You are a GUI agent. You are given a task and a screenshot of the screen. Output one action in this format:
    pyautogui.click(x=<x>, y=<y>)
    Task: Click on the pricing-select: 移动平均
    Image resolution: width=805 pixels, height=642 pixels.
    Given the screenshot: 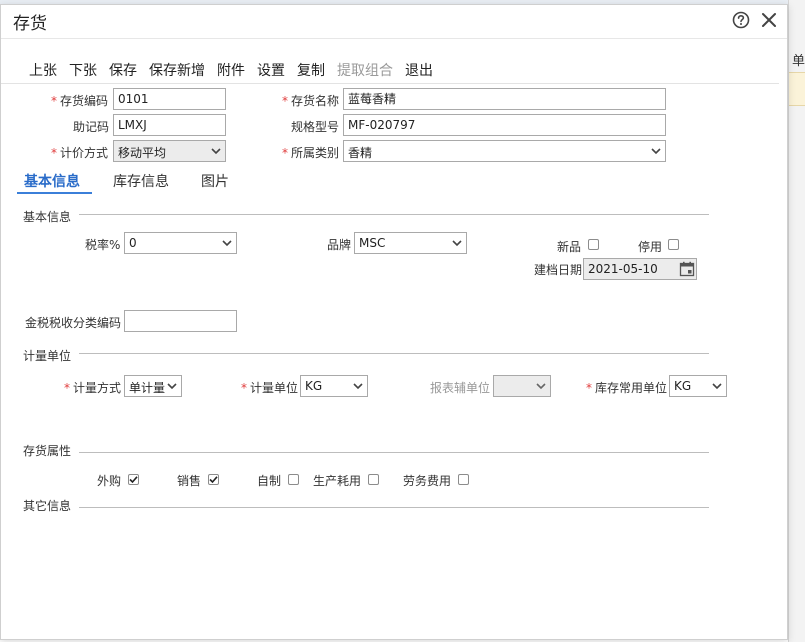 What is the action you would take?
    pyautogui.click(x=169, y=151)
    